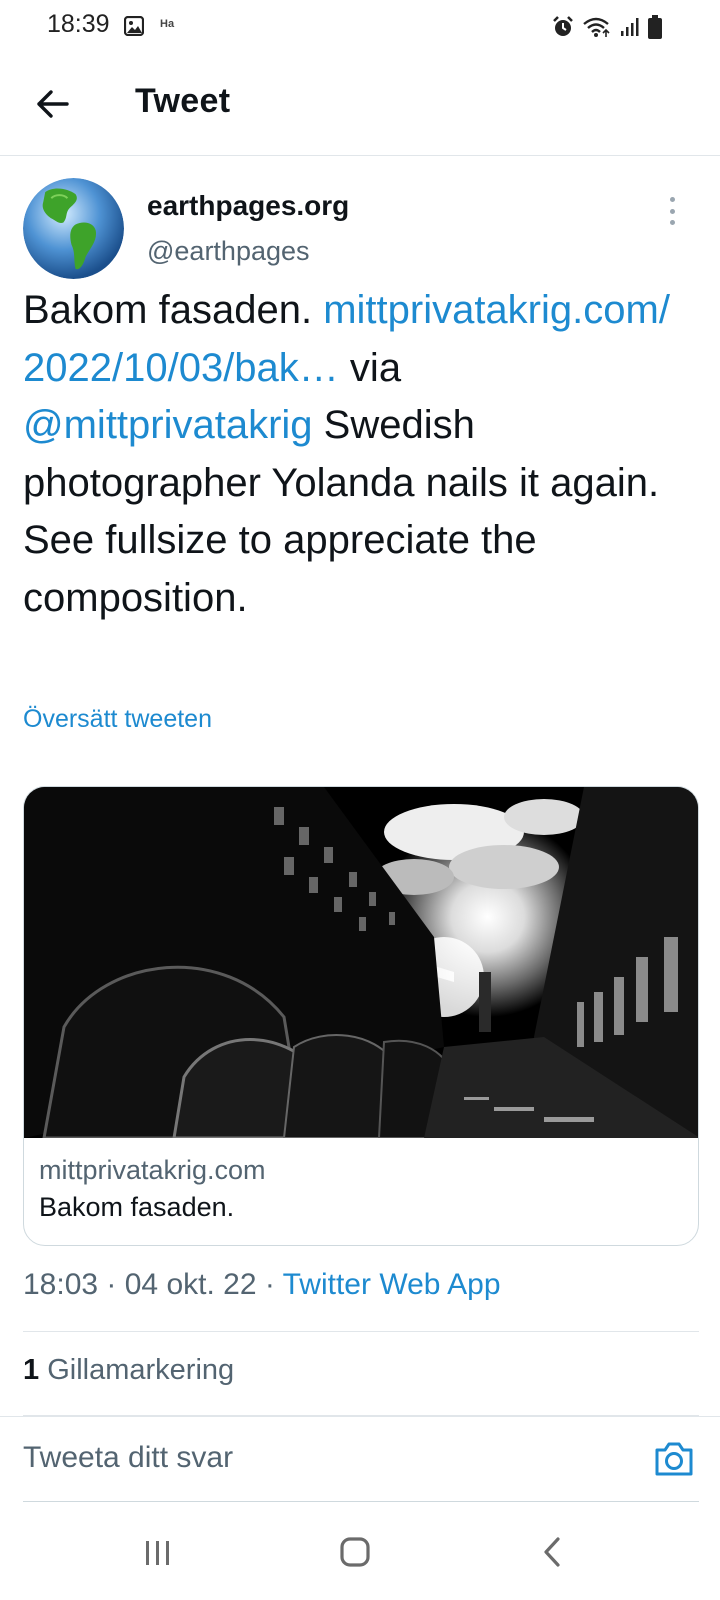 This screenshot has height=1600, width=720. I want to click on app-header: Tweet, so click(360, 104).